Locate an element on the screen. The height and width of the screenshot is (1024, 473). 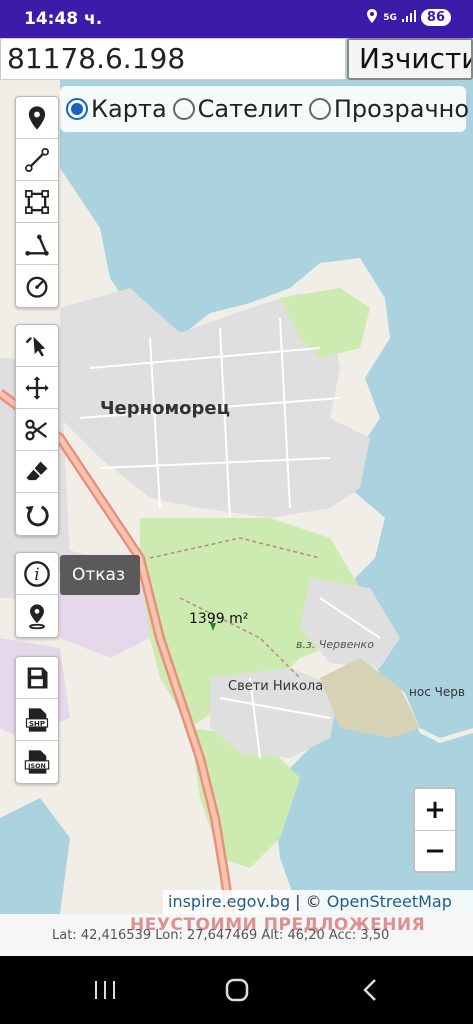
location-icon is located at coordinates (372, 17).